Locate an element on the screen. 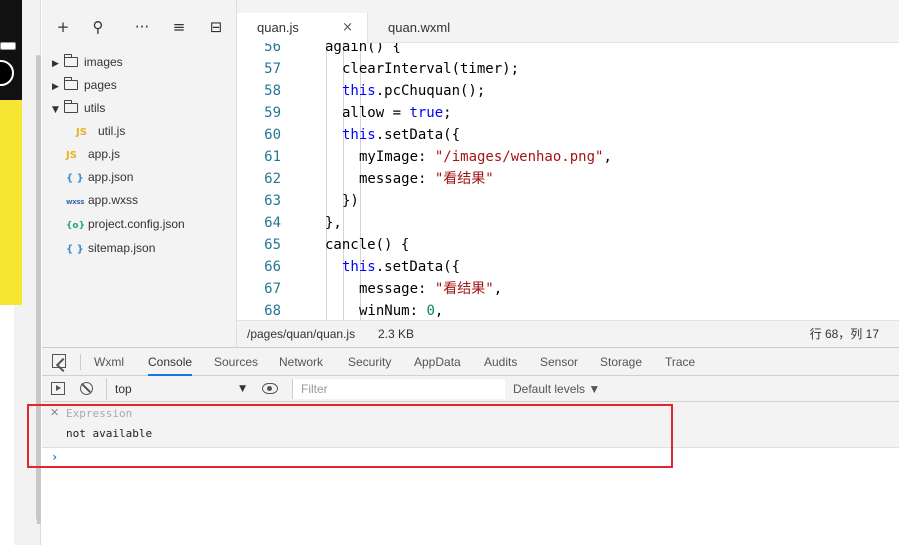  line-number: 58 is located at coordinates (272, 91).